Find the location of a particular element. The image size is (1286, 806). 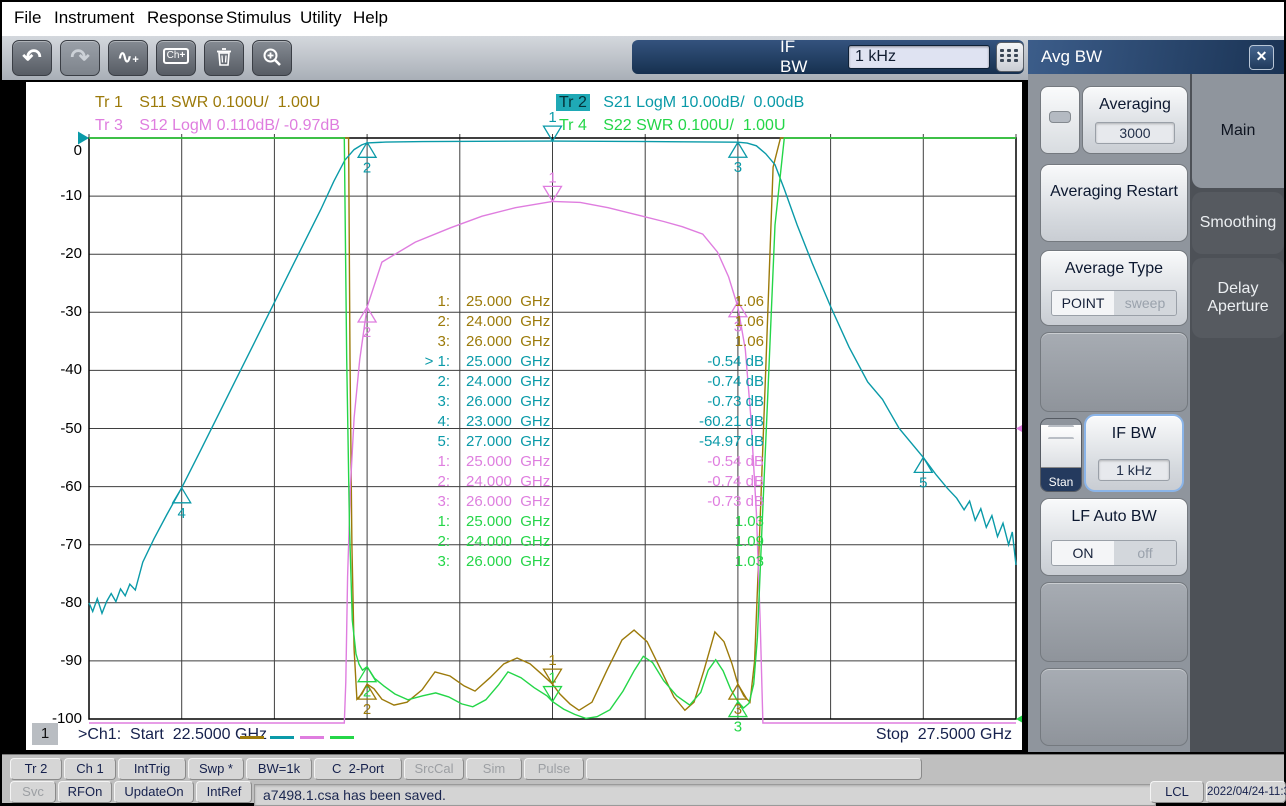

delete-button is located at coordinates (224, 58).